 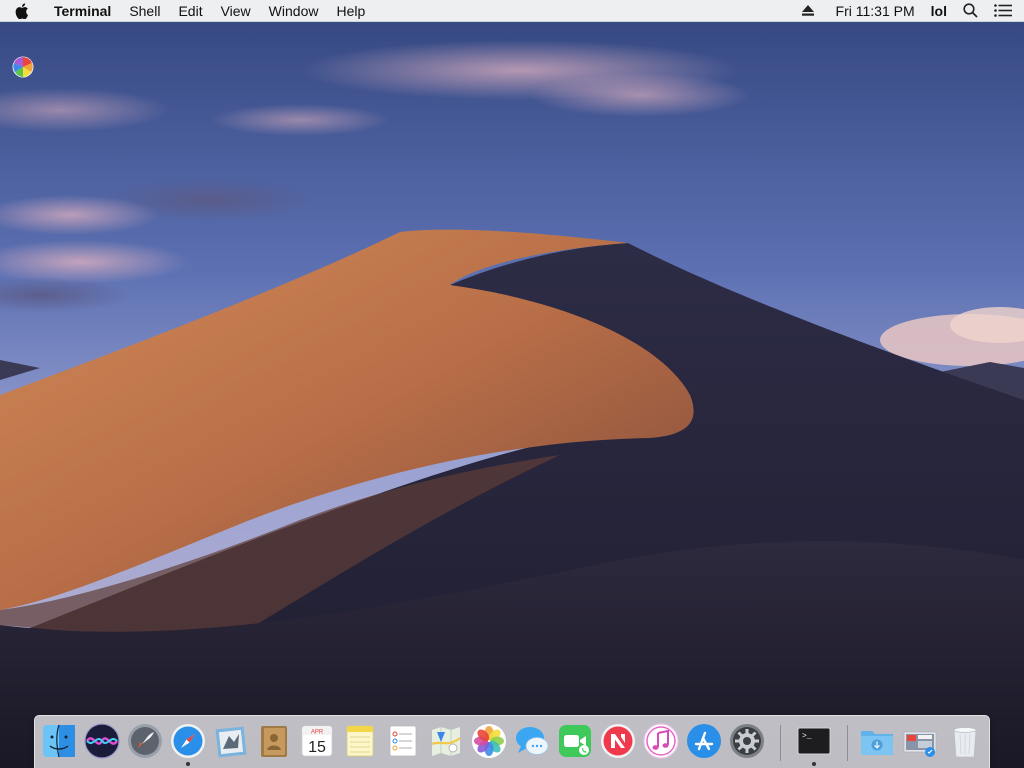 I want to click on calendar-icon: APR 15, so click(x=317, y=741).